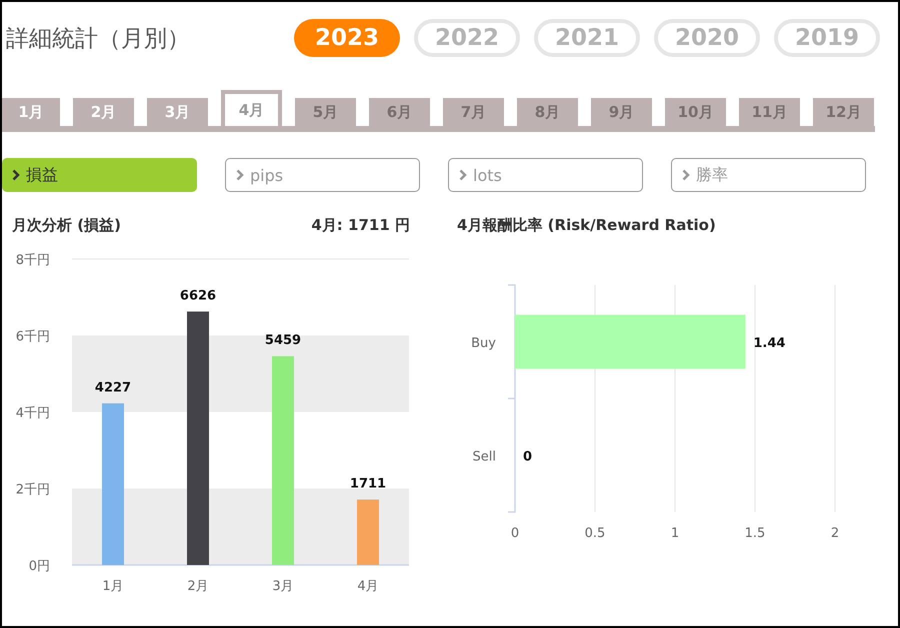 This screenshot has width=900, height=628. What do you see at coordinates (33, 413) in the screenshot?
I see `axis-label: 4千円` at bounding box center [33, 413].